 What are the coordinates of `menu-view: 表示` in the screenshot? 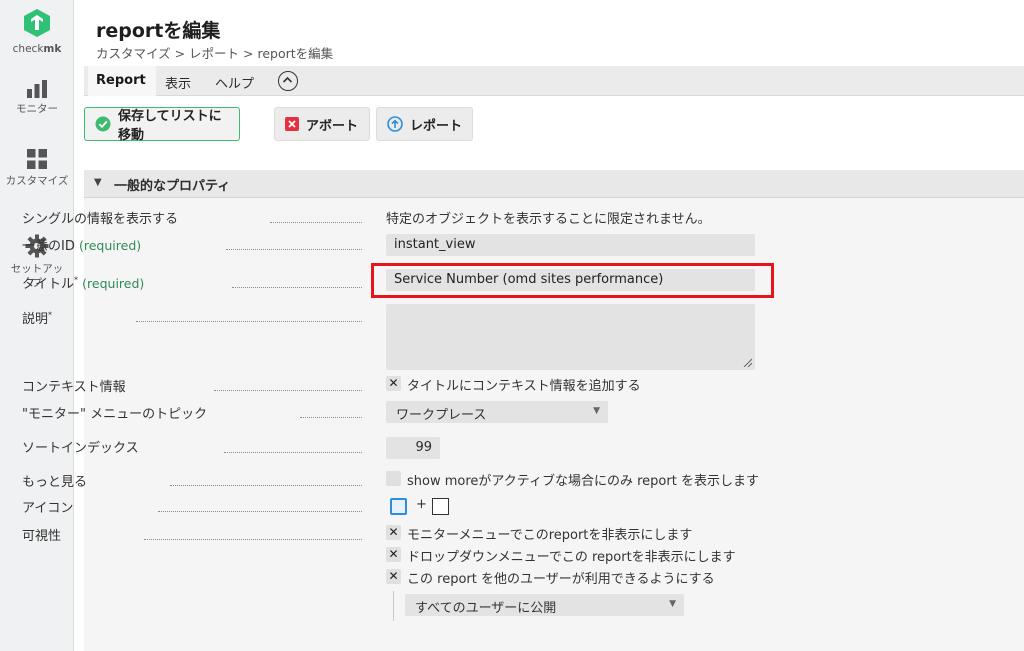 It's located at (178, 82).